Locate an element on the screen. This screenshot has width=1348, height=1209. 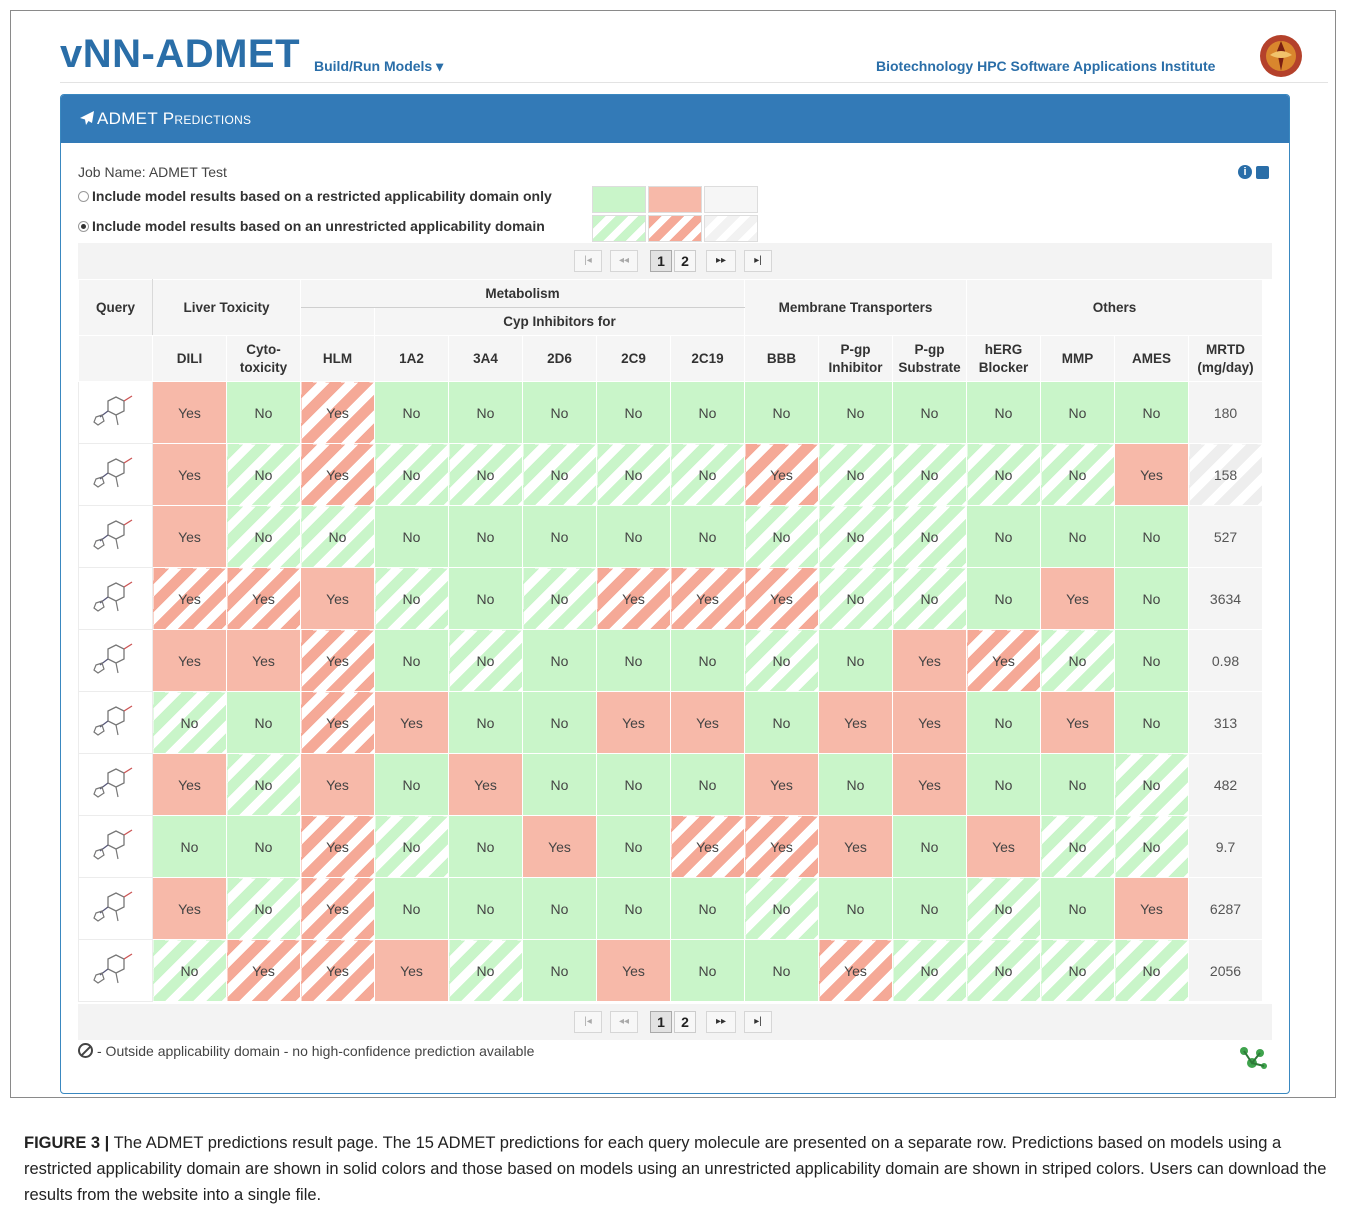
download-icon is located at coordinates (1262, 172).